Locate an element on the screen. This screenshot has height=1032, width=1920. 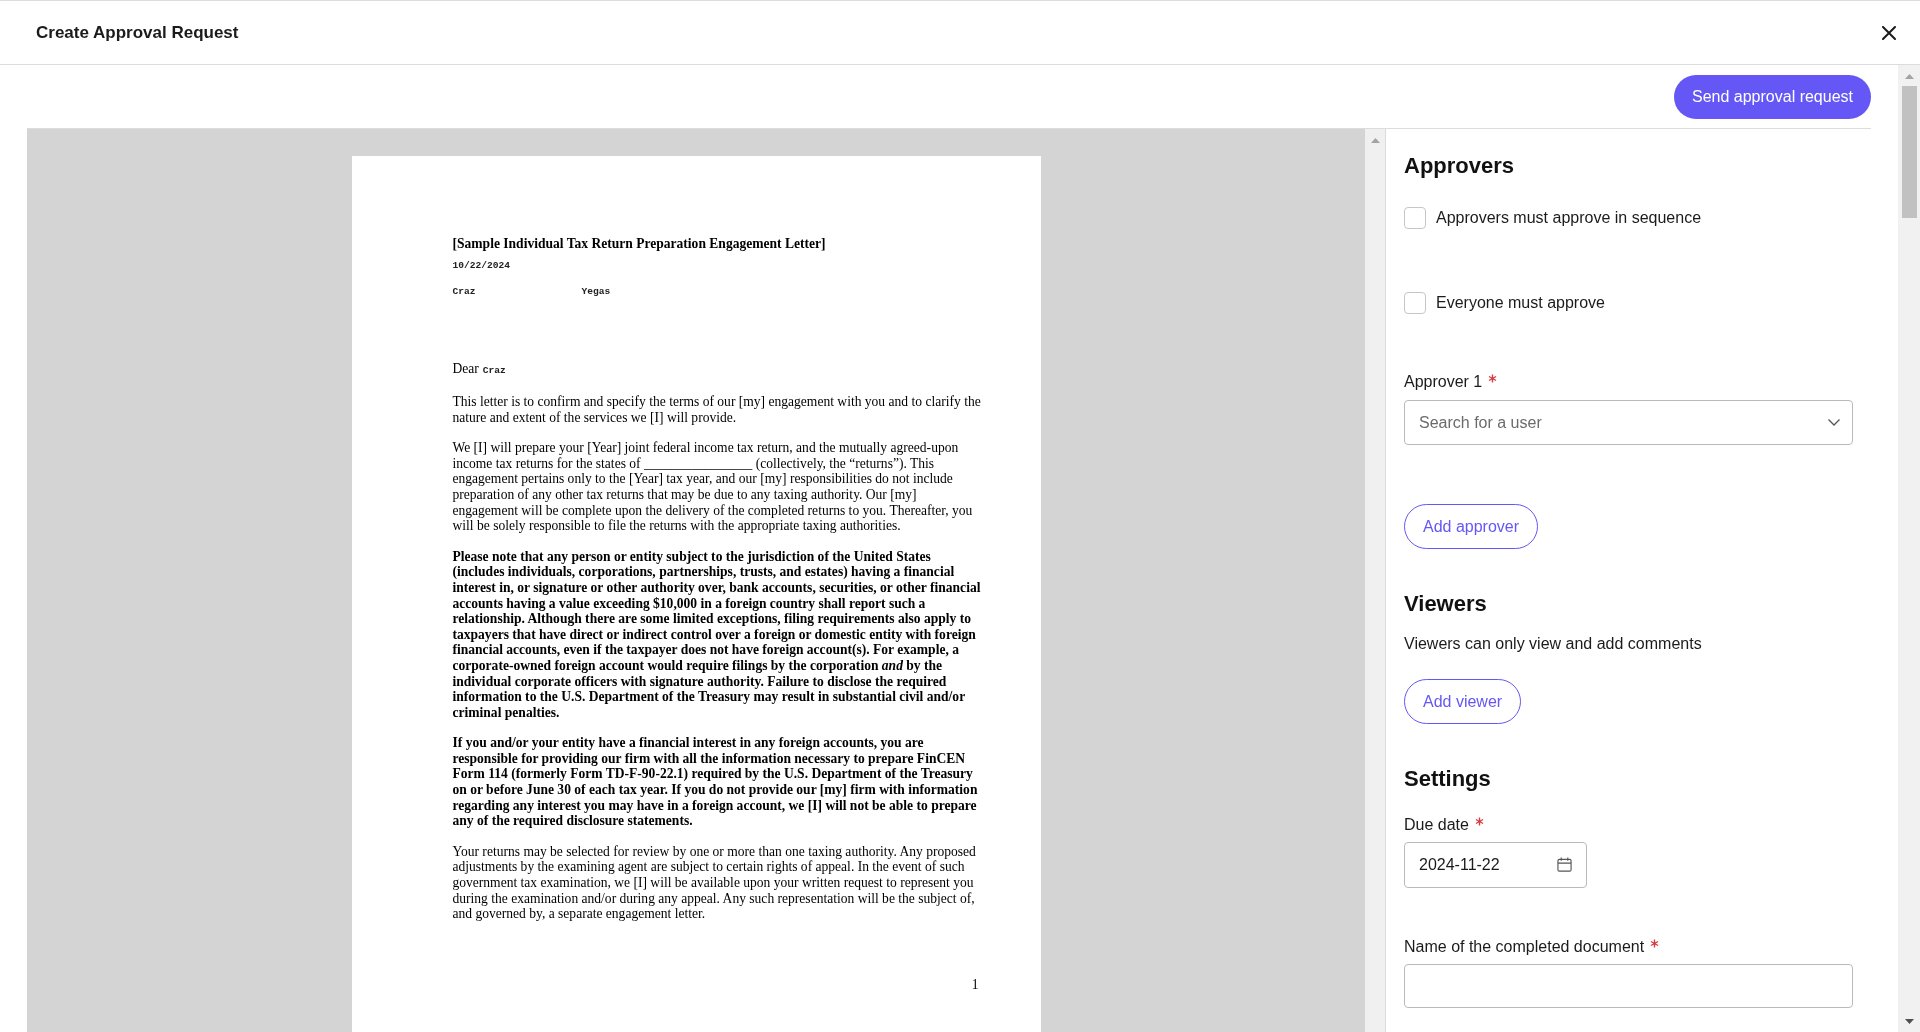
document-date: 10/22/2024 is located at coordinates (481, 265).